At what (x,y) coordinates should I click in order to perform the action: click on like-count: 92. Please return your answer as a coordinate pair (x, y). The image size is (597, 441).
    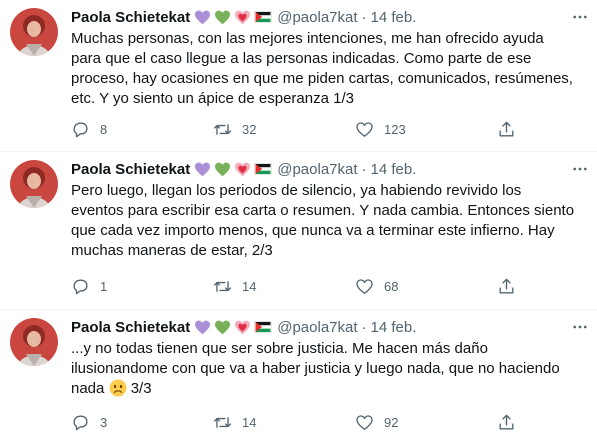
    Looking at the image, I should click on (391, 422).